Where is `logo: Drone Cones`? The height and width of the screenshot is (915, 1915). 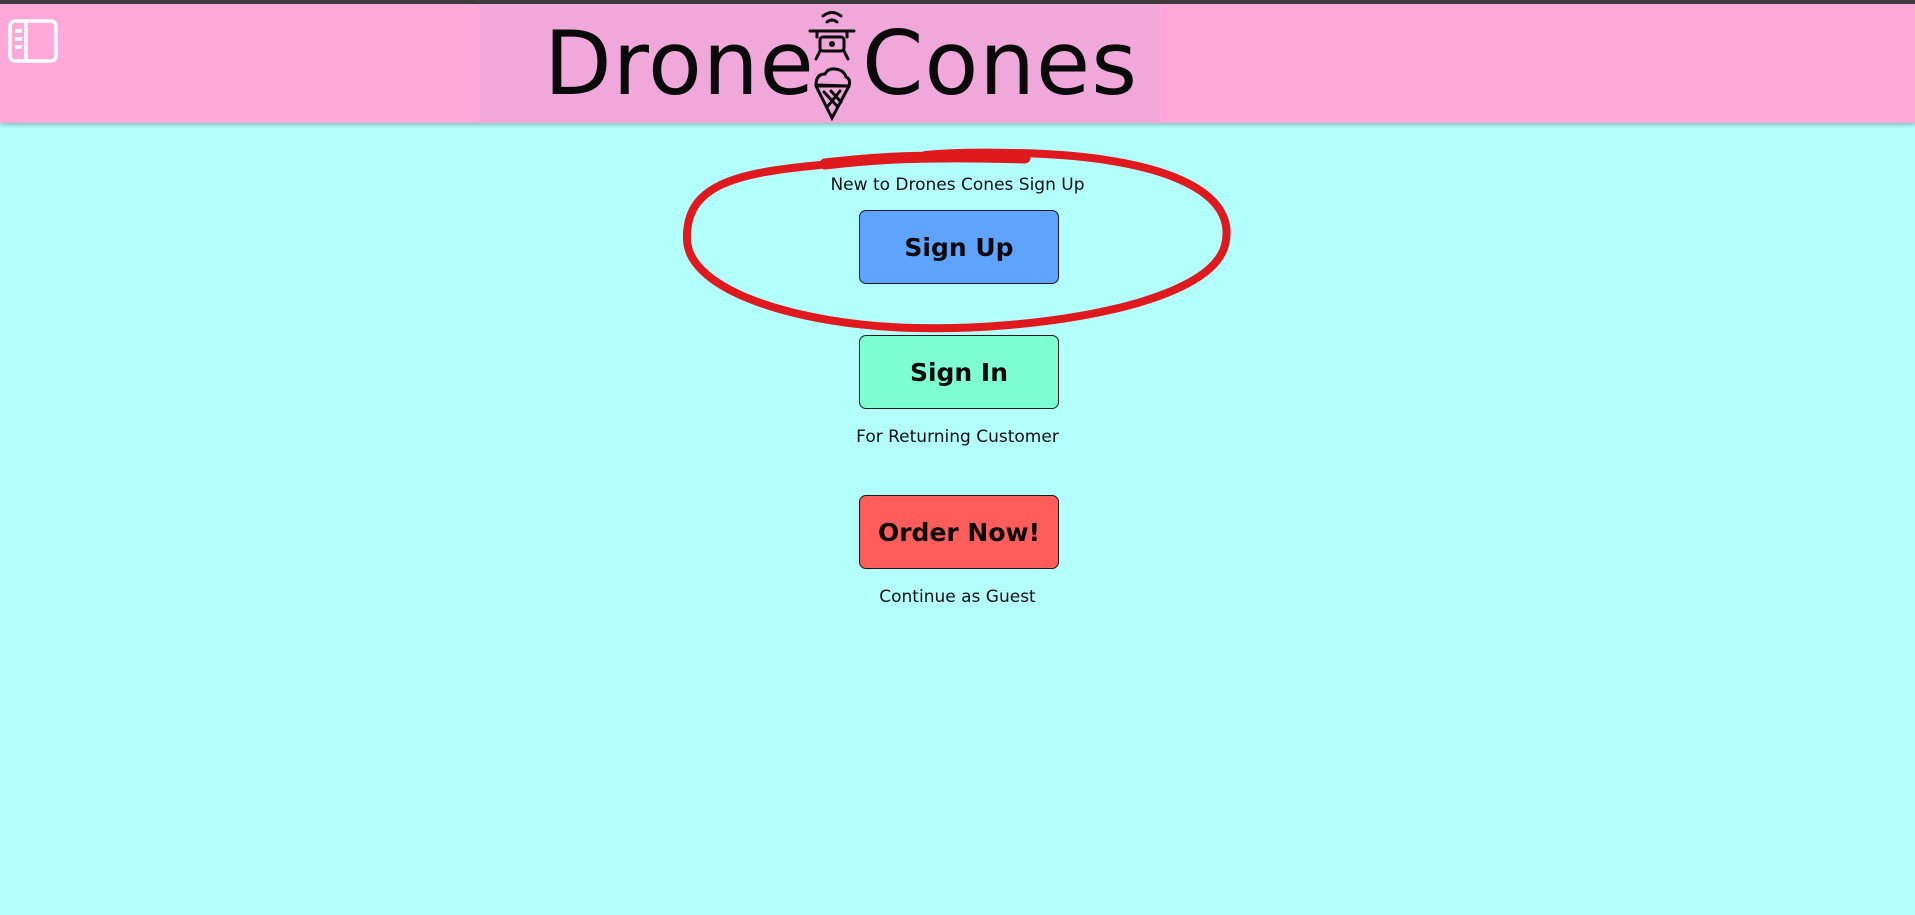
logo: Drone Cones is located at coordinates (819, 63).